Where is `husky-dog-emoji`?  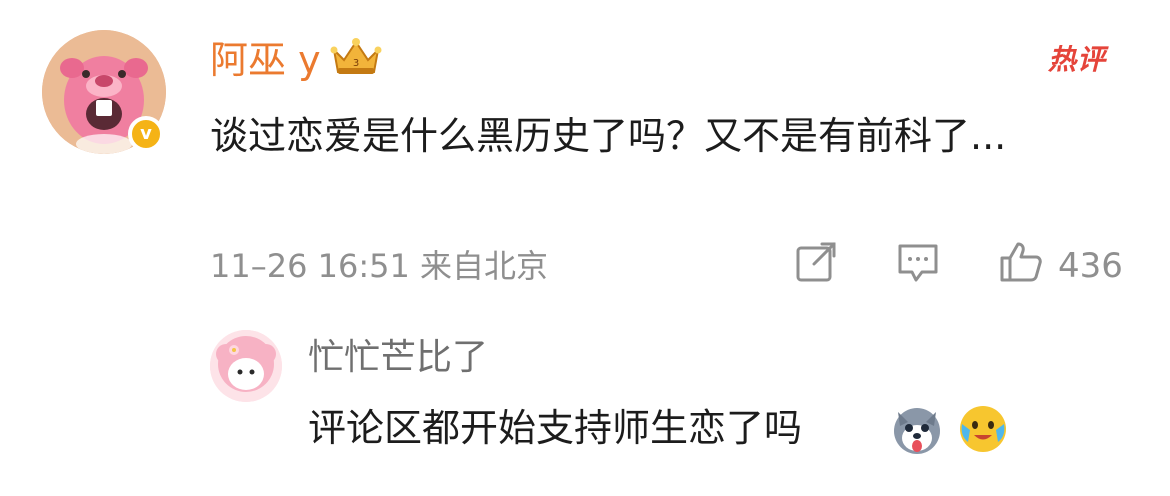
husky-dog-emoji is located at coordinates (917, 429).